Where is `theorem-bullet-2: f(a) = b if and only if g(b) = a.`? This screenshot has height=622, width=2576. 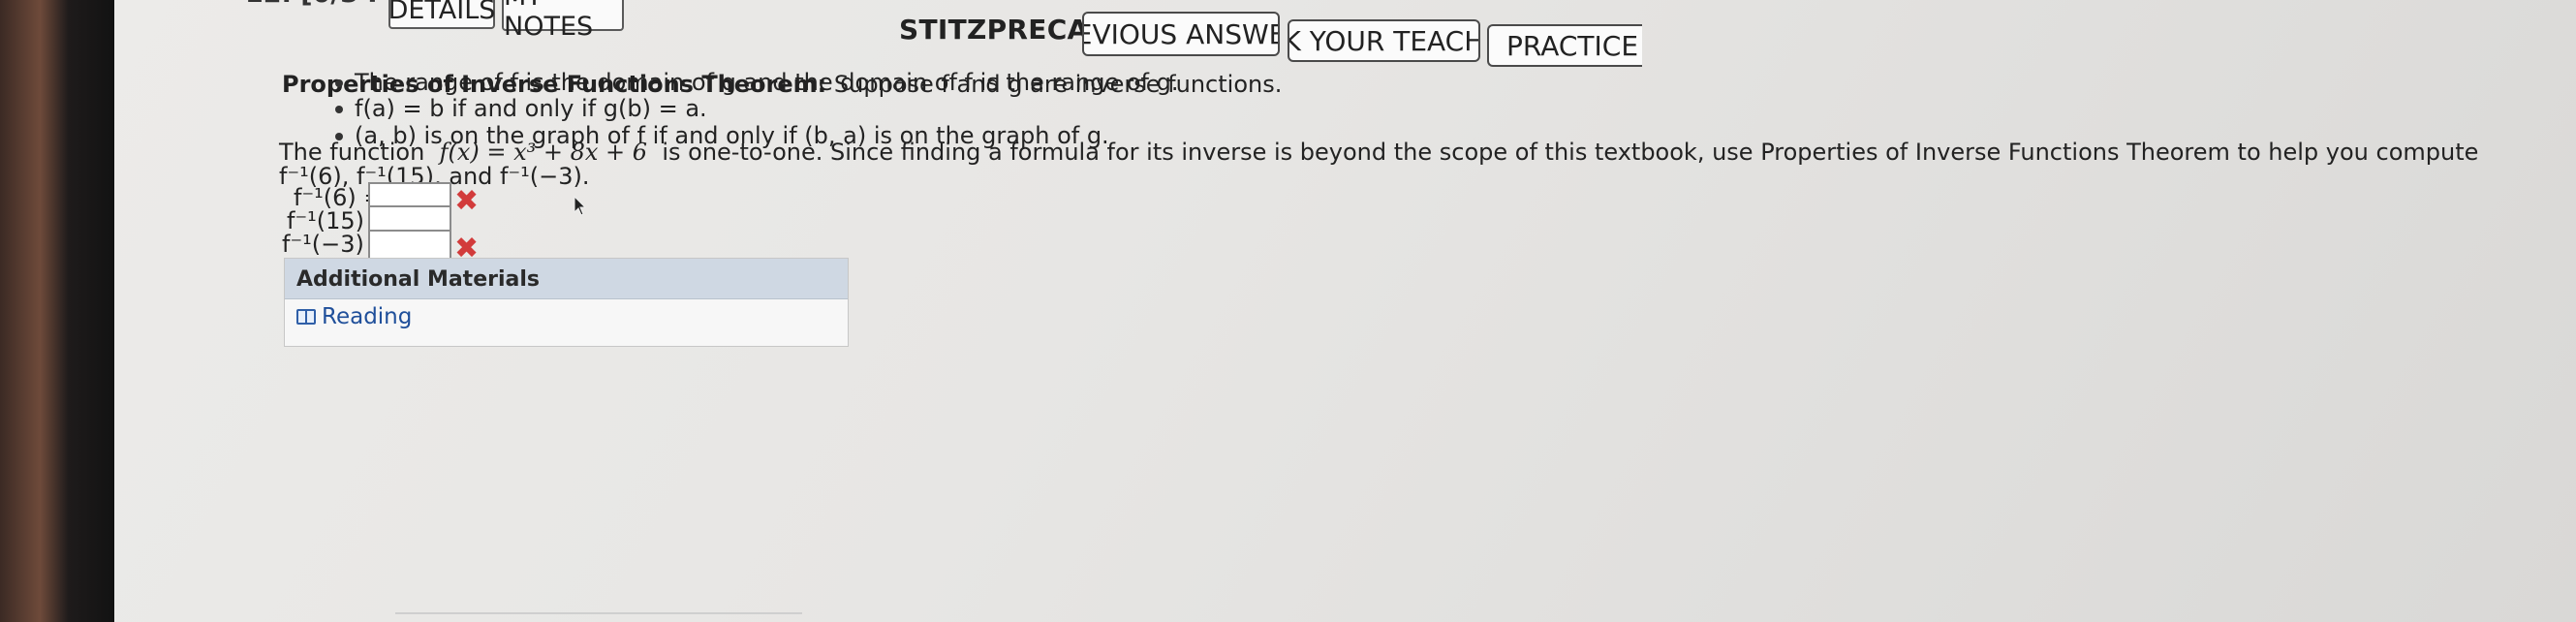 theorem-bullet-2: f(a) = b if and only if g(b) = a. is located at coordinates (521, 108).